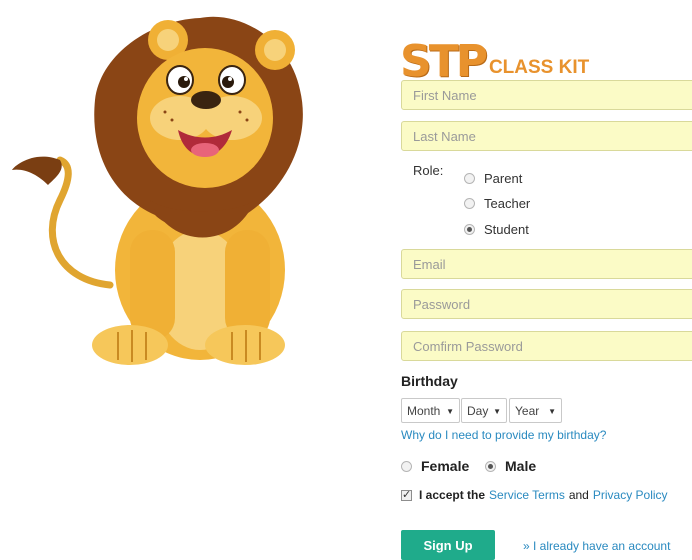 This screenshot has width=692, height=560. Describe the element at coordinates (630, 495) in the screenshot. I see `privacy-policy-link: Privacy Policy` at that location.